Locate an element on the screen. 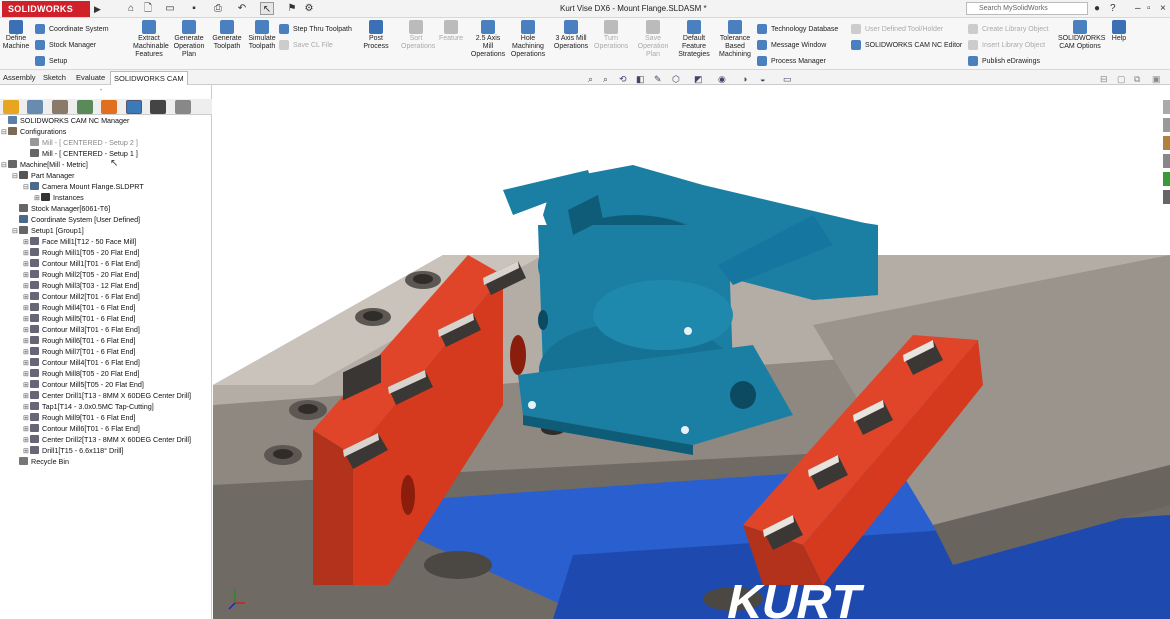 The width and height of the screenshot is (1170, 619). tree-item: Mill - [ CENTERED - Setup 2 ] is located at coordinates (106, 142).